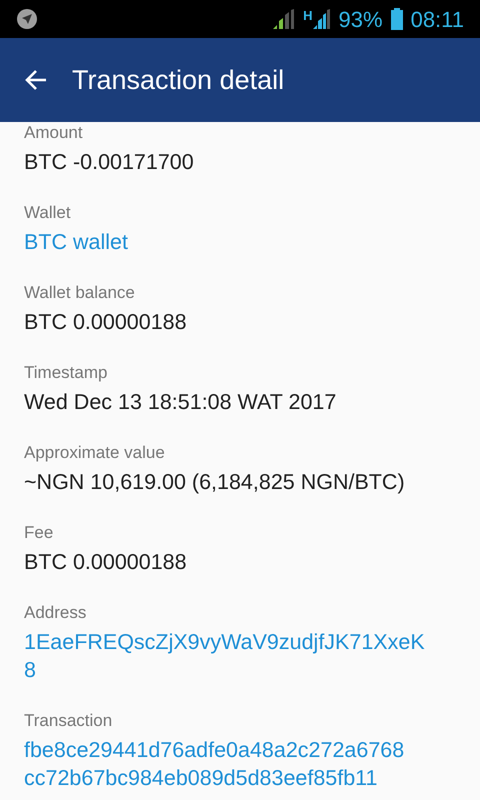 The width and height of the screenshot is (480, 800). Describe the element at coordinates (360, 20) in the screenshot. I see `battery-percentage: 93%` at that location.